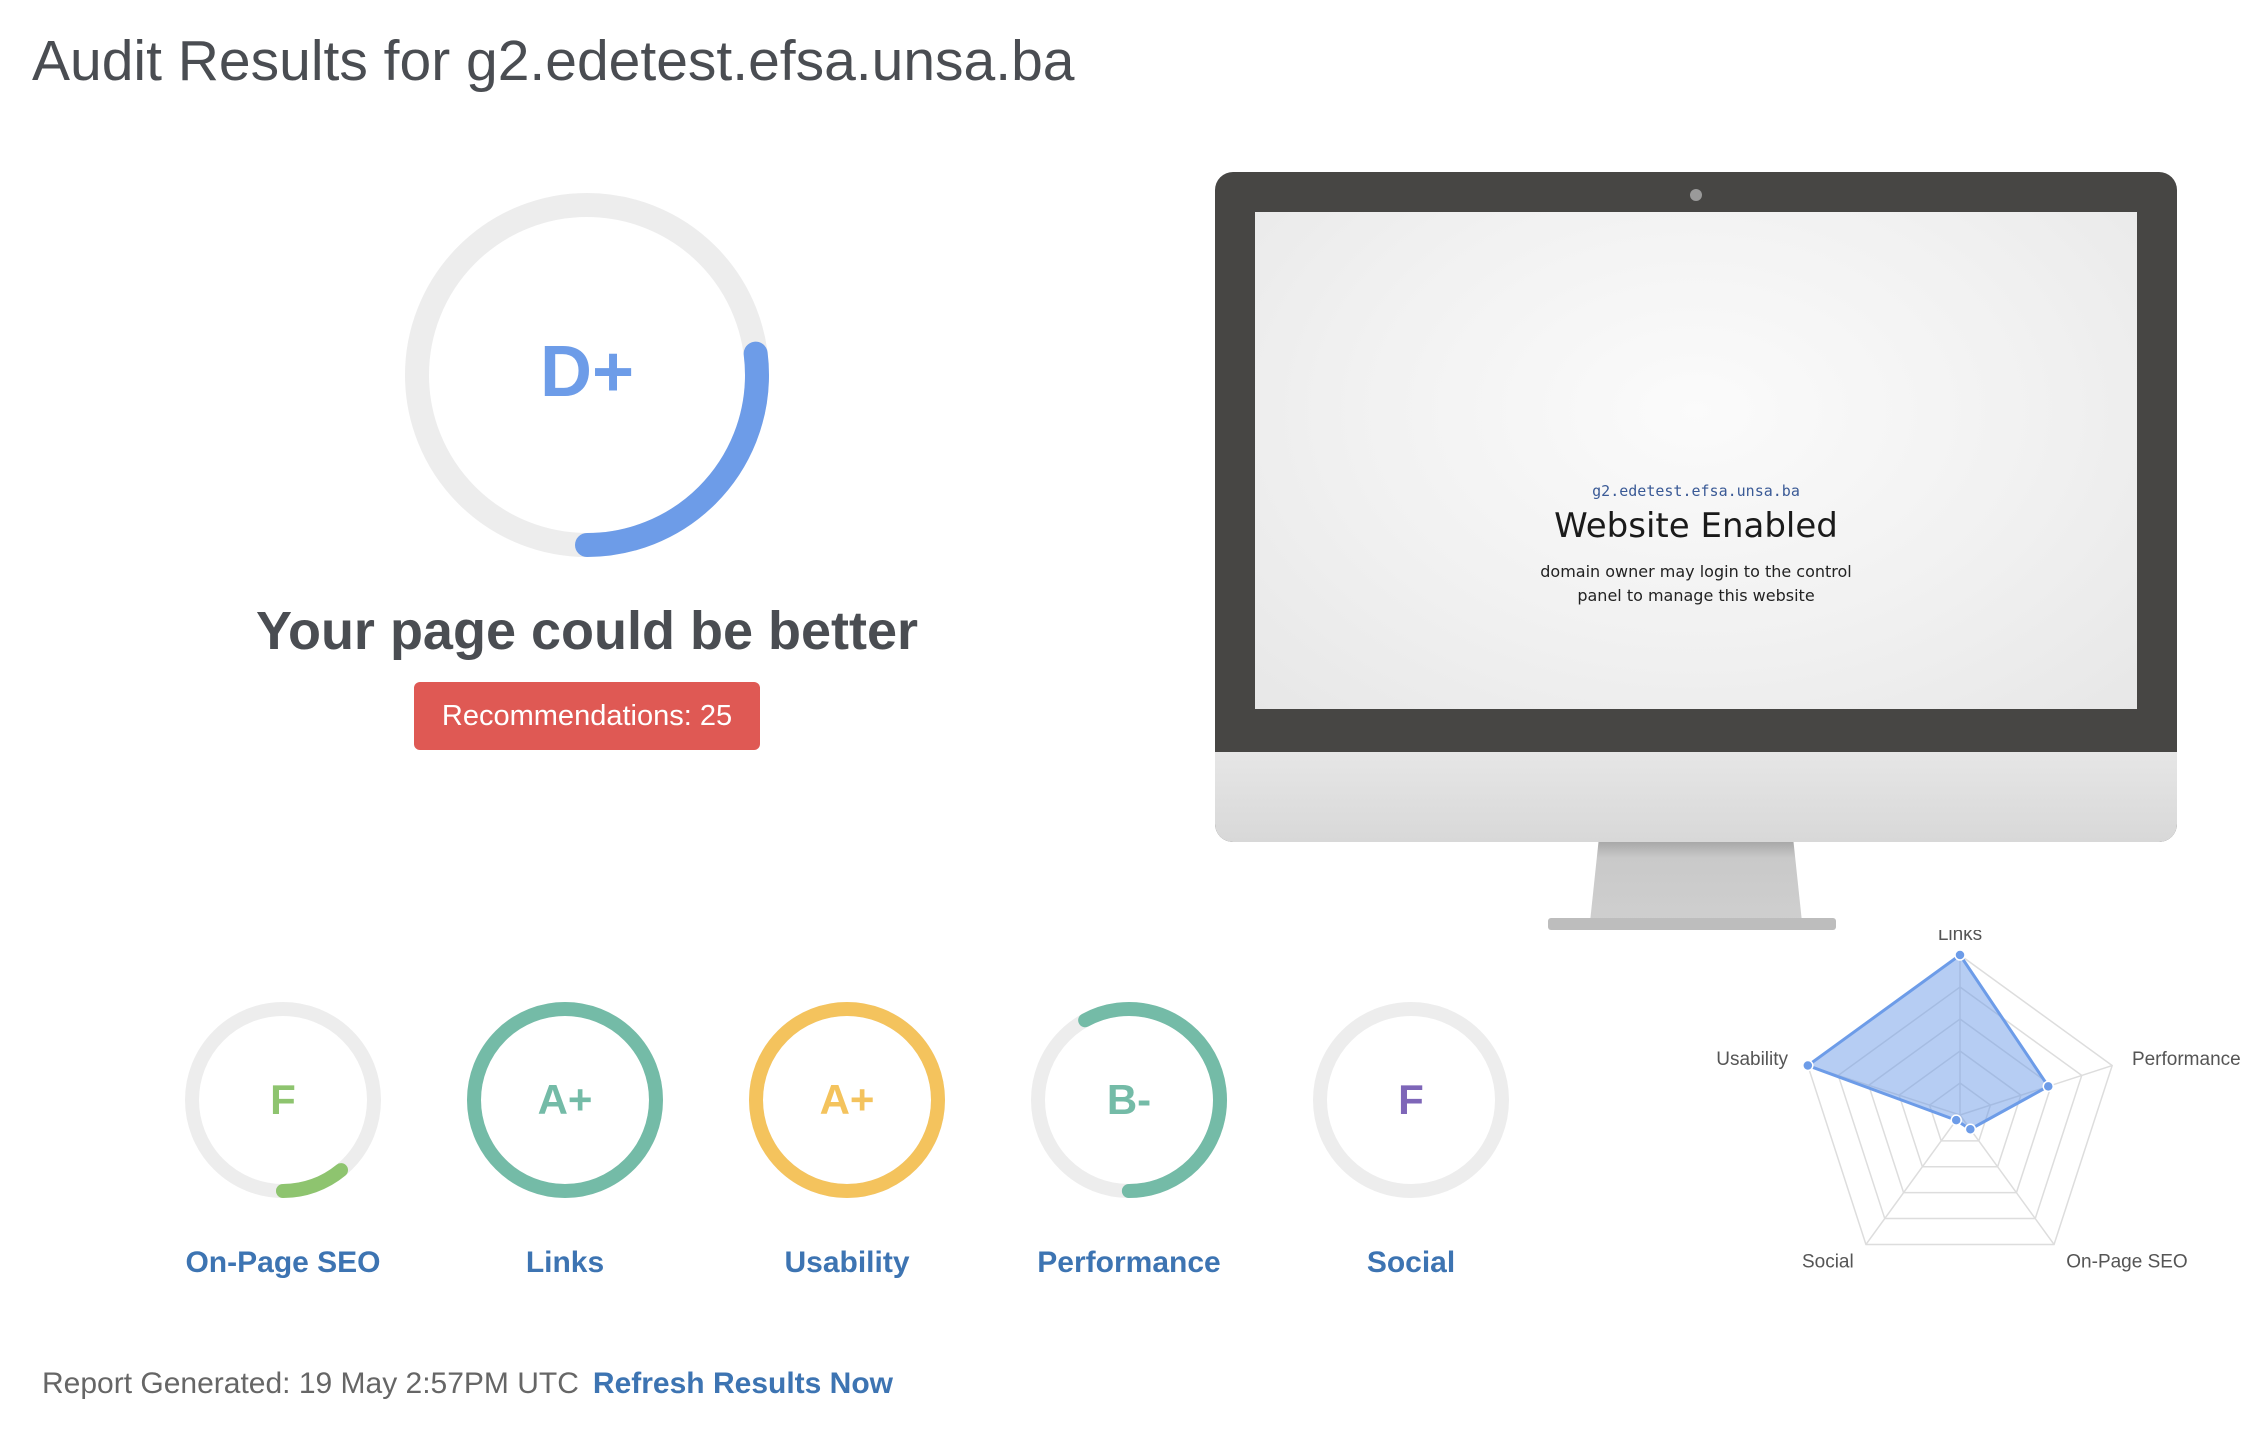  Describe the element at coordinates (2126, 1261) in the screenshot. I see `radar-axis-label: On-Page SEO` at that location.